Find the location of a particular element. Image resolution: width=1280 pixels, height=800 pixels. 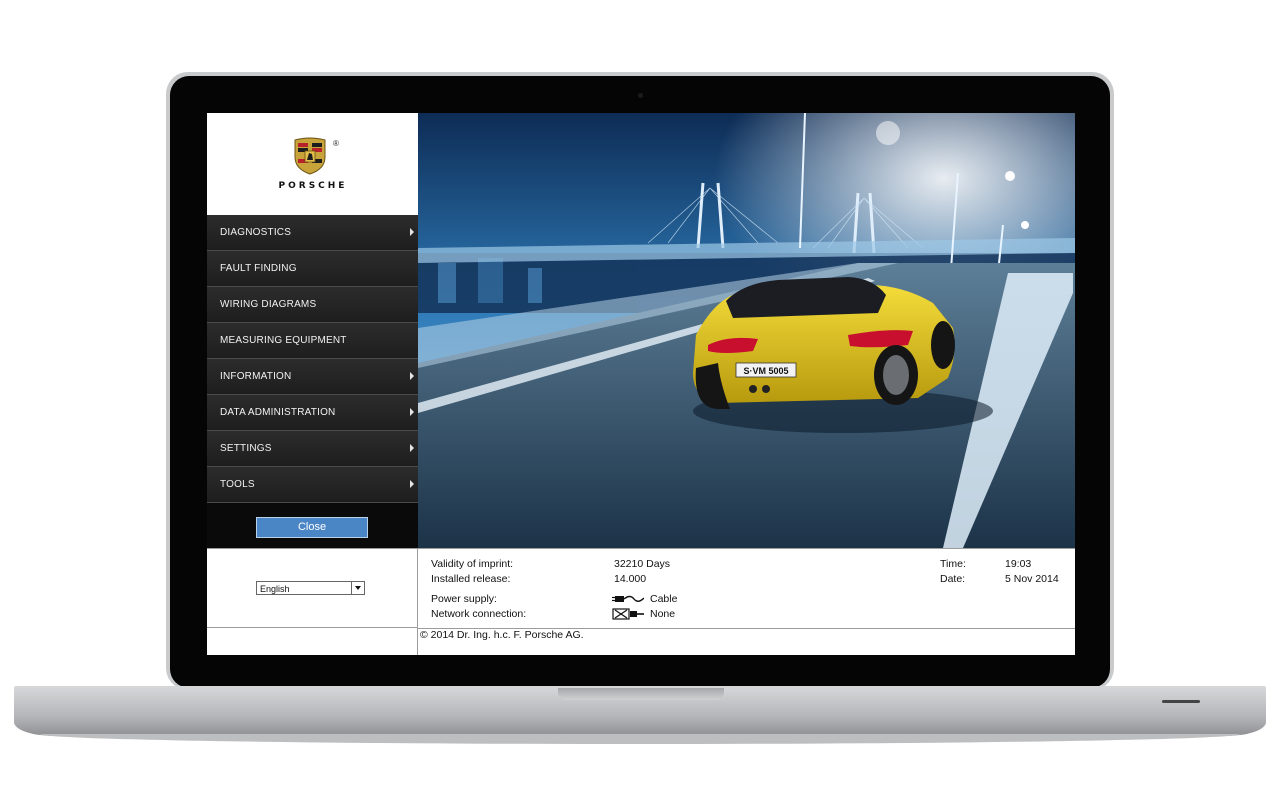

logo-area: ® PORSCHE is located at coordinates (312, 164).